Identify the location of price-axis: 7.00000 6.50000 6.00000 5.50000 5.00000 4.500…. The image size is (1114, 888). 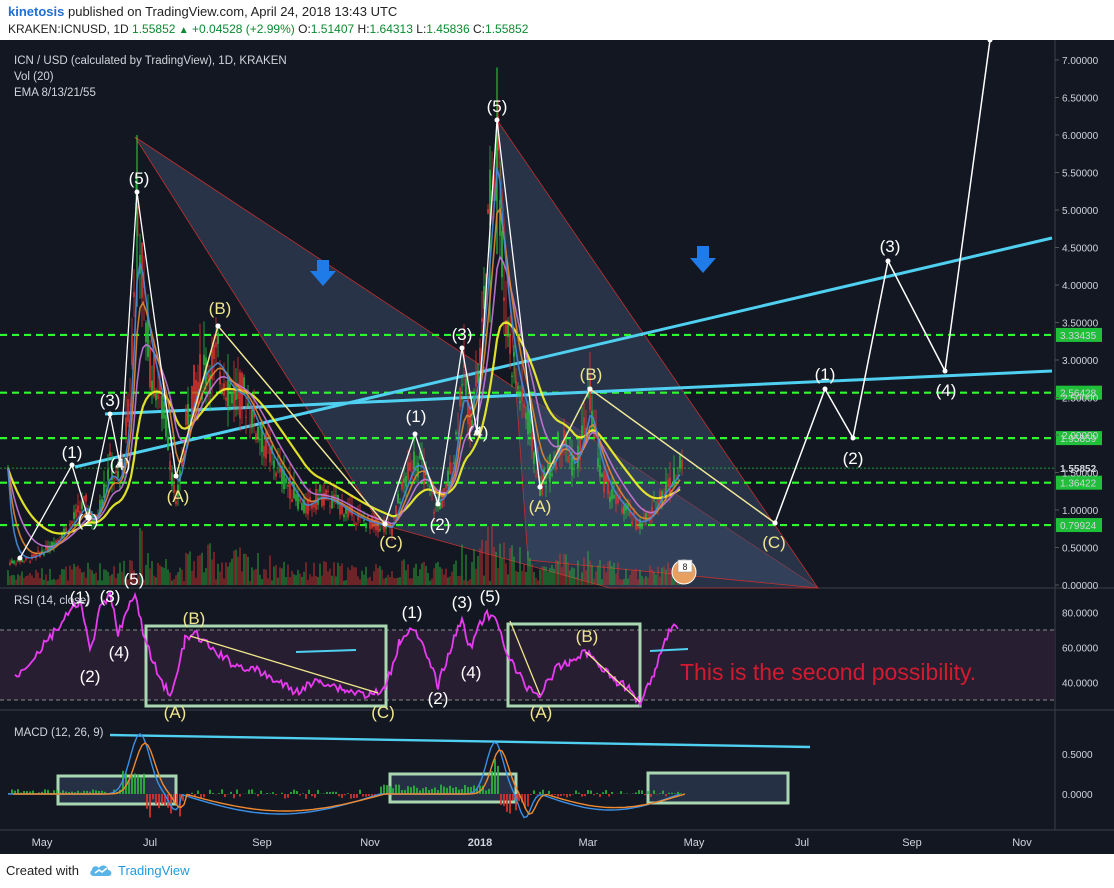
(1077, 428).